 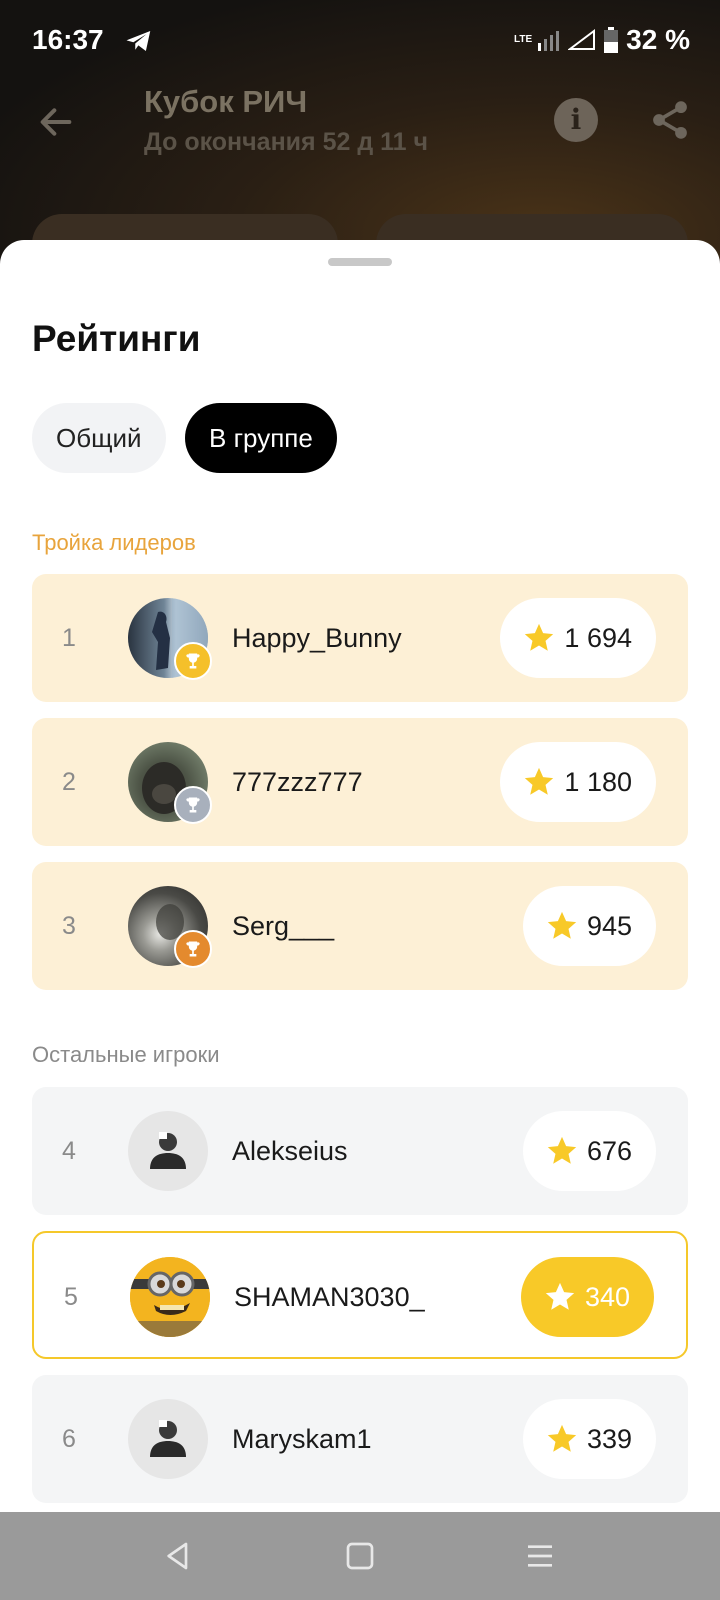 I want to click on score-value: 945, so click(x=609, y=925).